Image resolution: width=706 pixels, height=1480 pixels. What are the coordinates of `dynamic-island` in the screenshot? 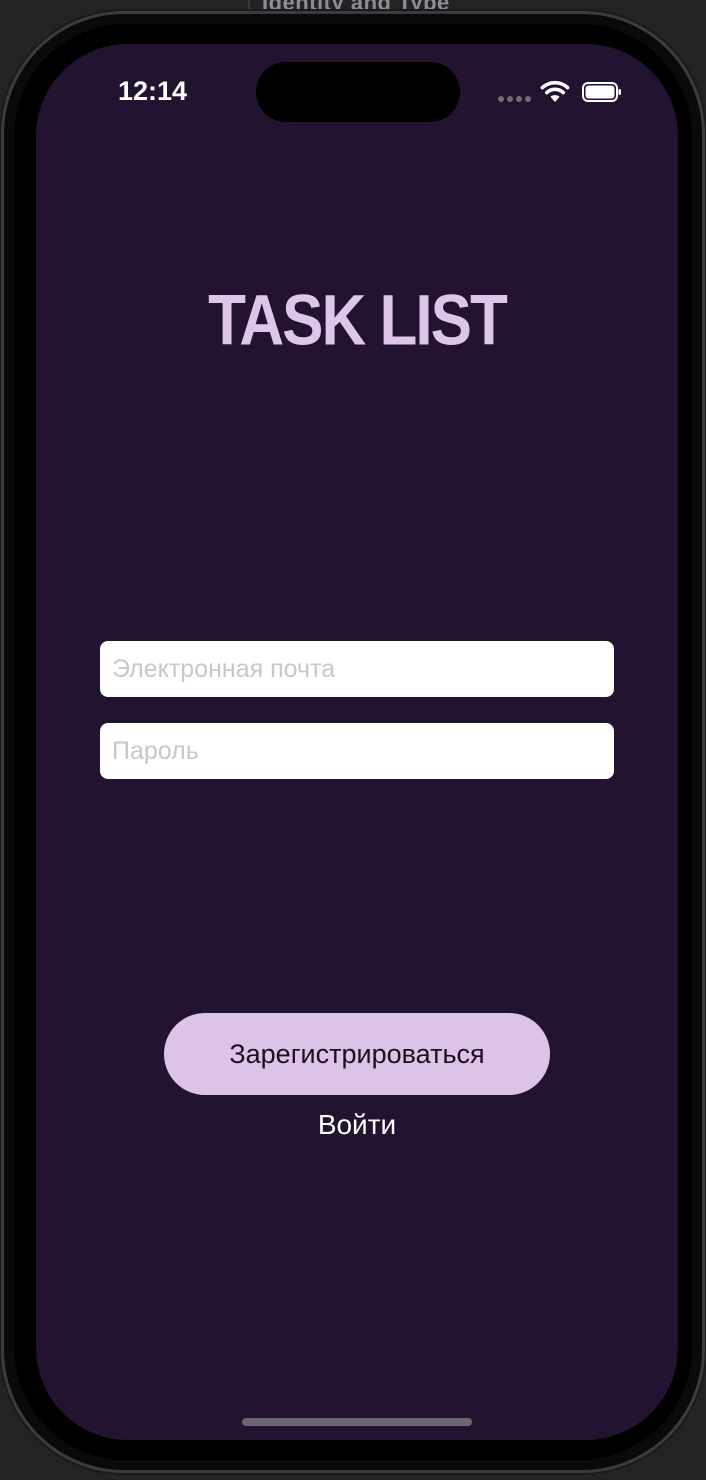 It's located at (358, 92).